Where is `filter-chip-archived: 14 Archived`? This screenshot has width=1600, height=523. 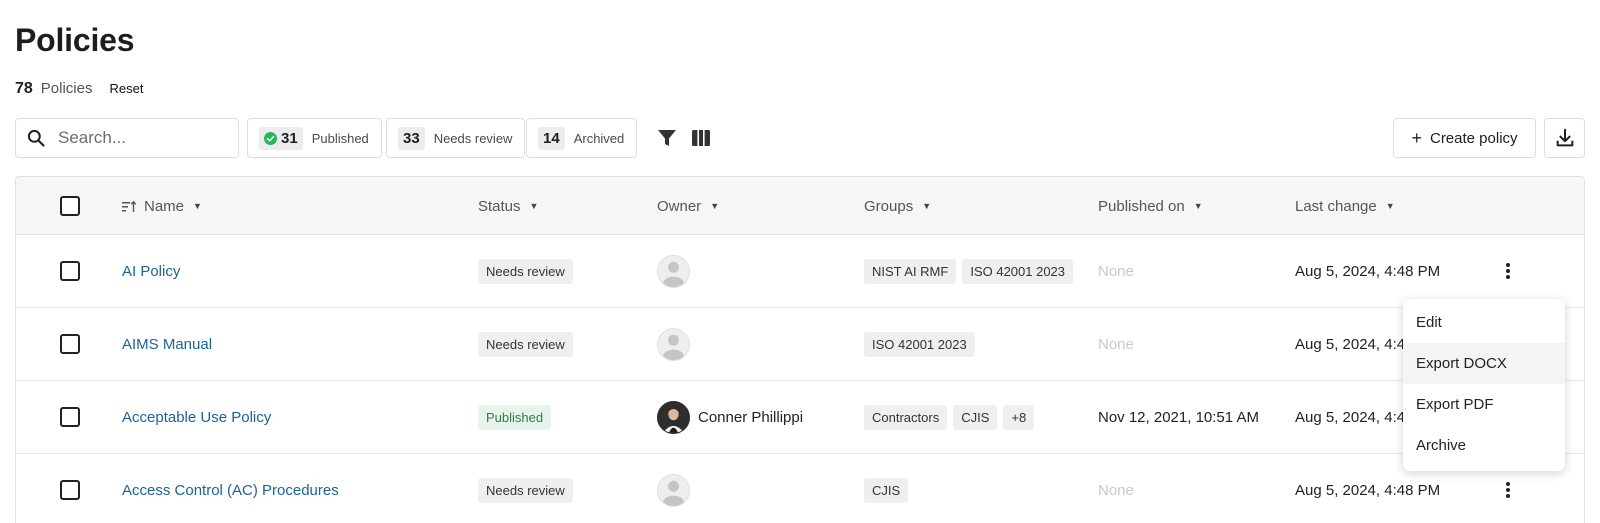
filter-chip-archived: 14 Archived is located at coordinates (582, 138).